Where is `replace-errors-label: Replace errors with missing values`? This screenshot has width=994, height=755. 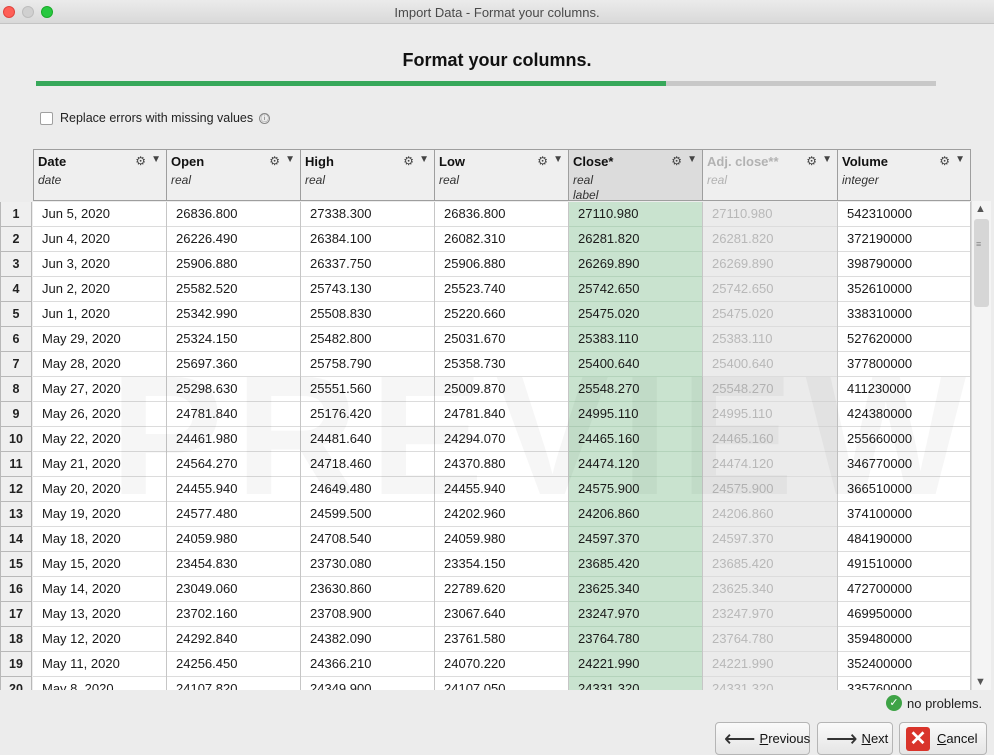 replace-errors-label: Replace errors with missing values is located at coordinates (156, 118).